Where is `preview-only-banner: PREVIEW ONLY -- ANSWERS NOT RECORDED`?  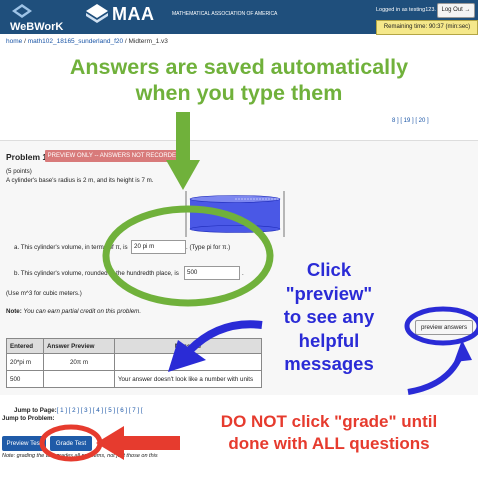 preview-only-banner: PREVIEW ONLY -- ANSWERS NOT RECORDED is located at coordinates (114, 156).